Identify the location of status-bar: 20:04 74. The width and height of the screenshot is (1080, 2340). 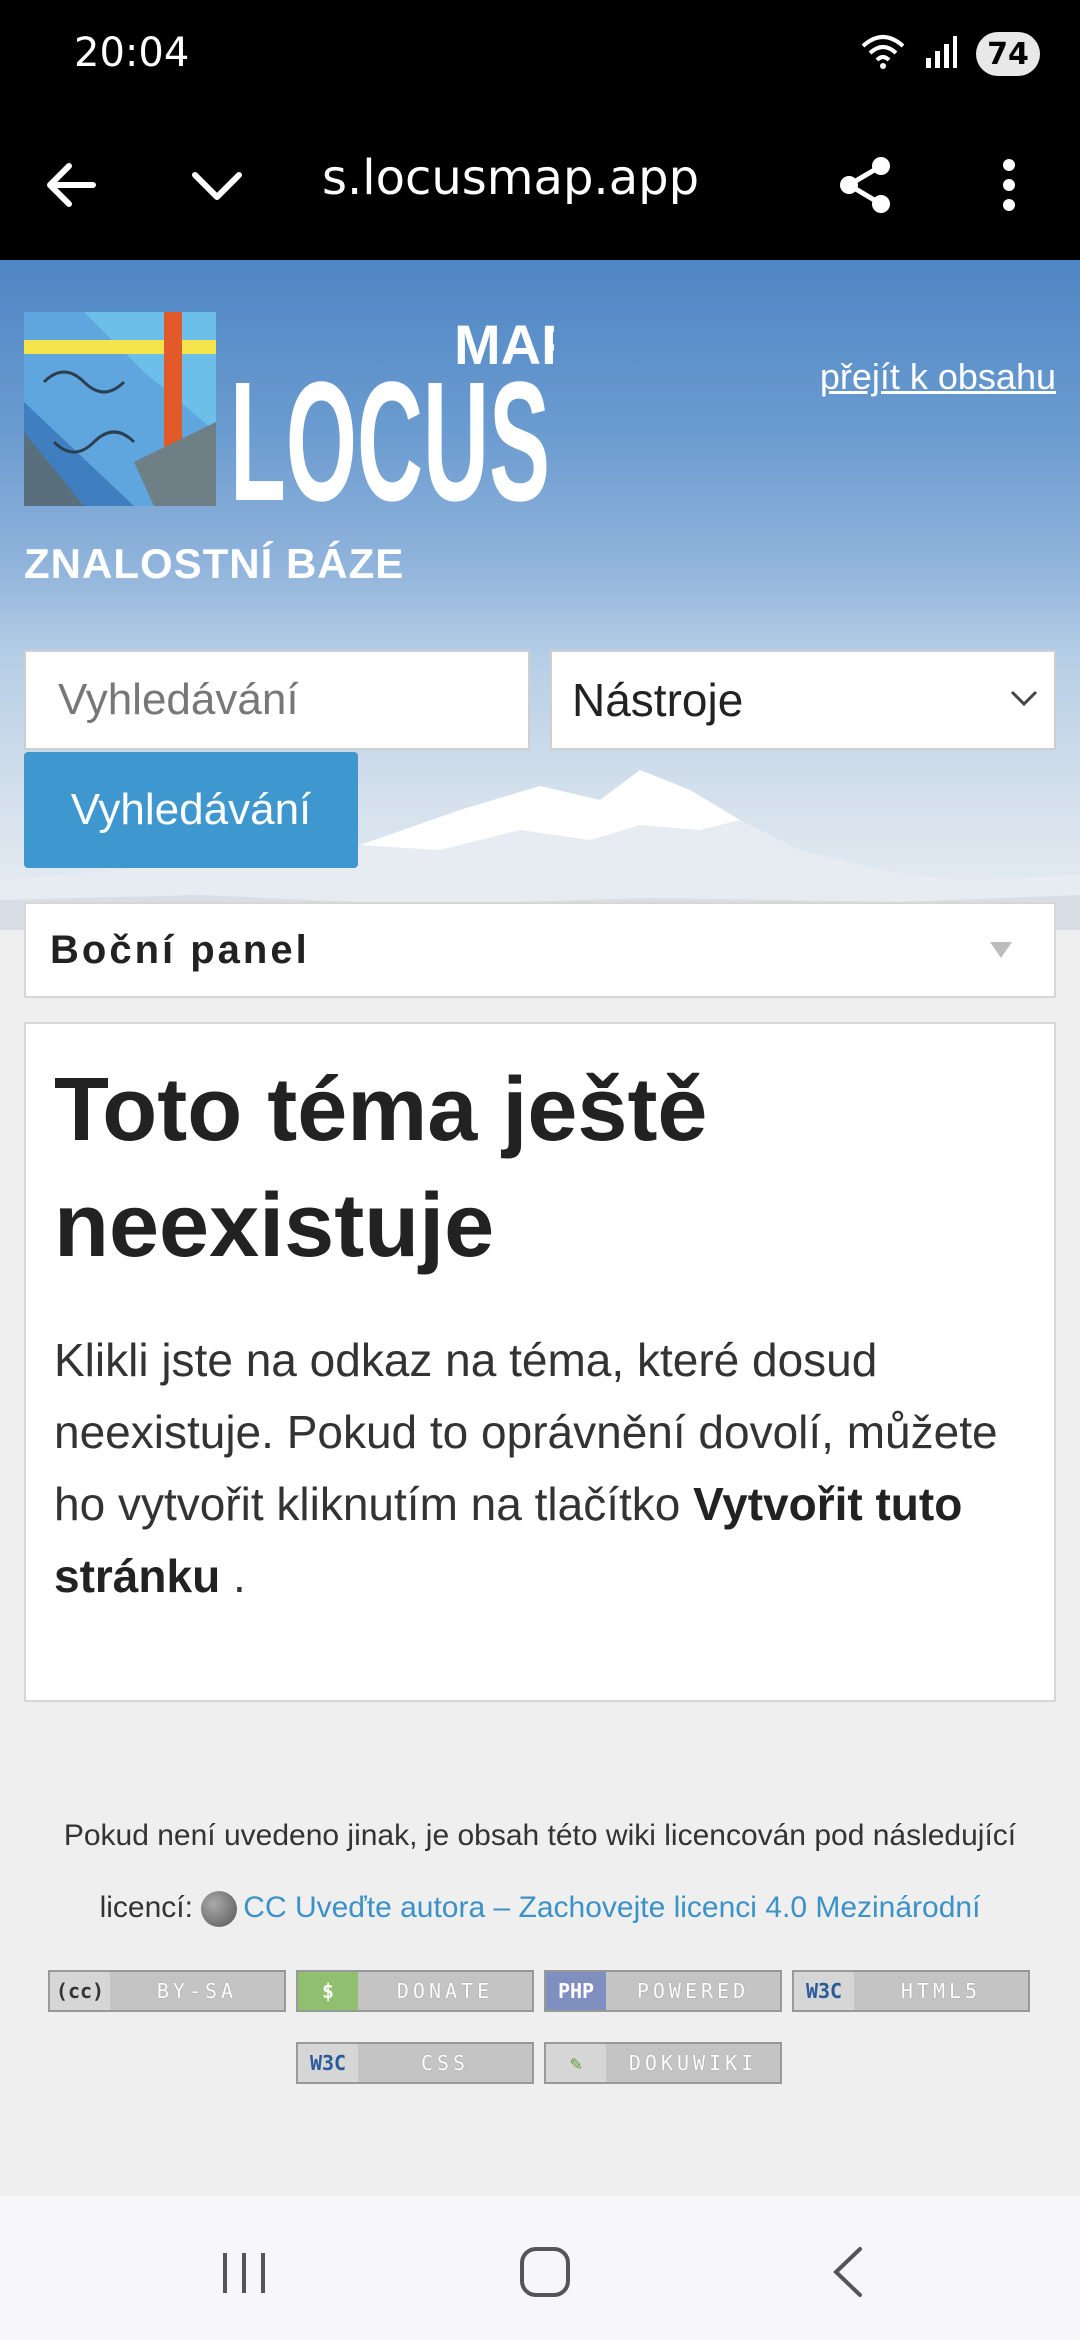
(540, 55).